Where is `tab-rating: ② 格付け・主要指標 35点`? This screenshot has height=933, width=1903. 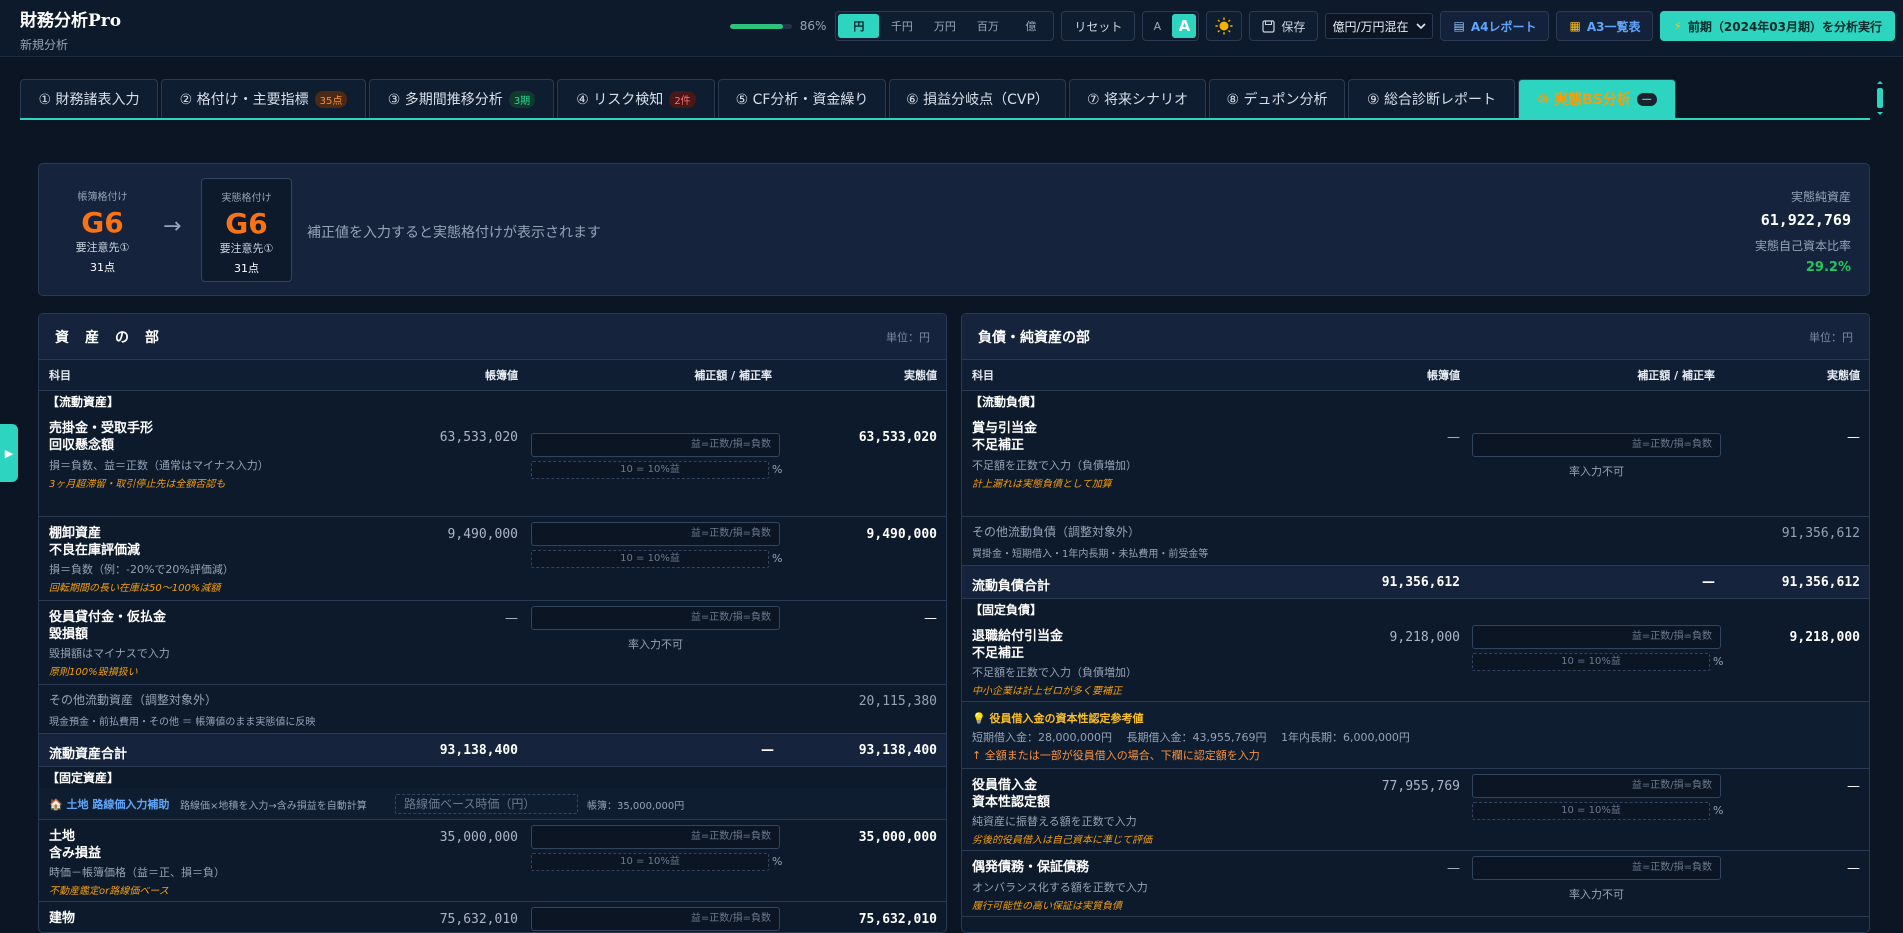 tab-rating: ② 格付け・主要指標 35点 is located at coordinates (263, 98).